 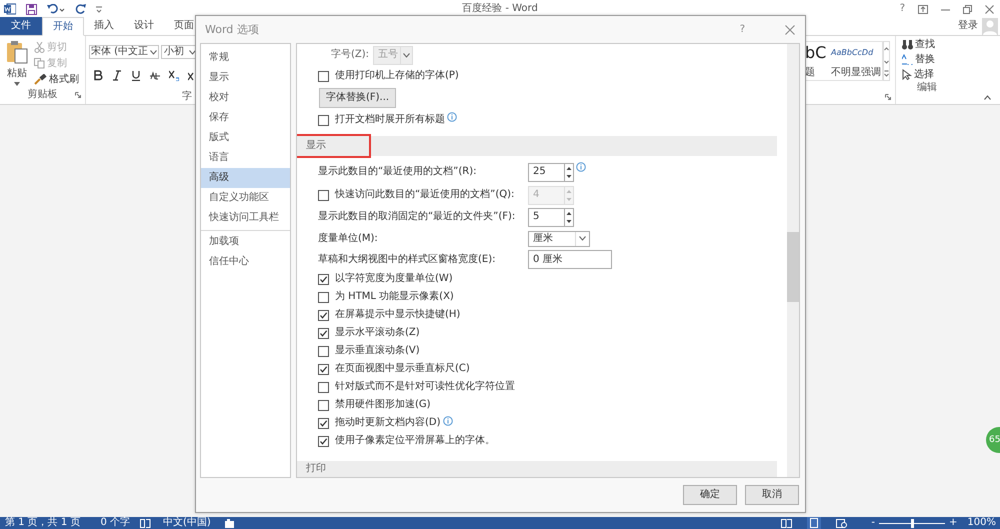 What do you see at coordinates (316, 469) in the screenshot?
I see `section-title: 打印` at bounding box center [316, 469].